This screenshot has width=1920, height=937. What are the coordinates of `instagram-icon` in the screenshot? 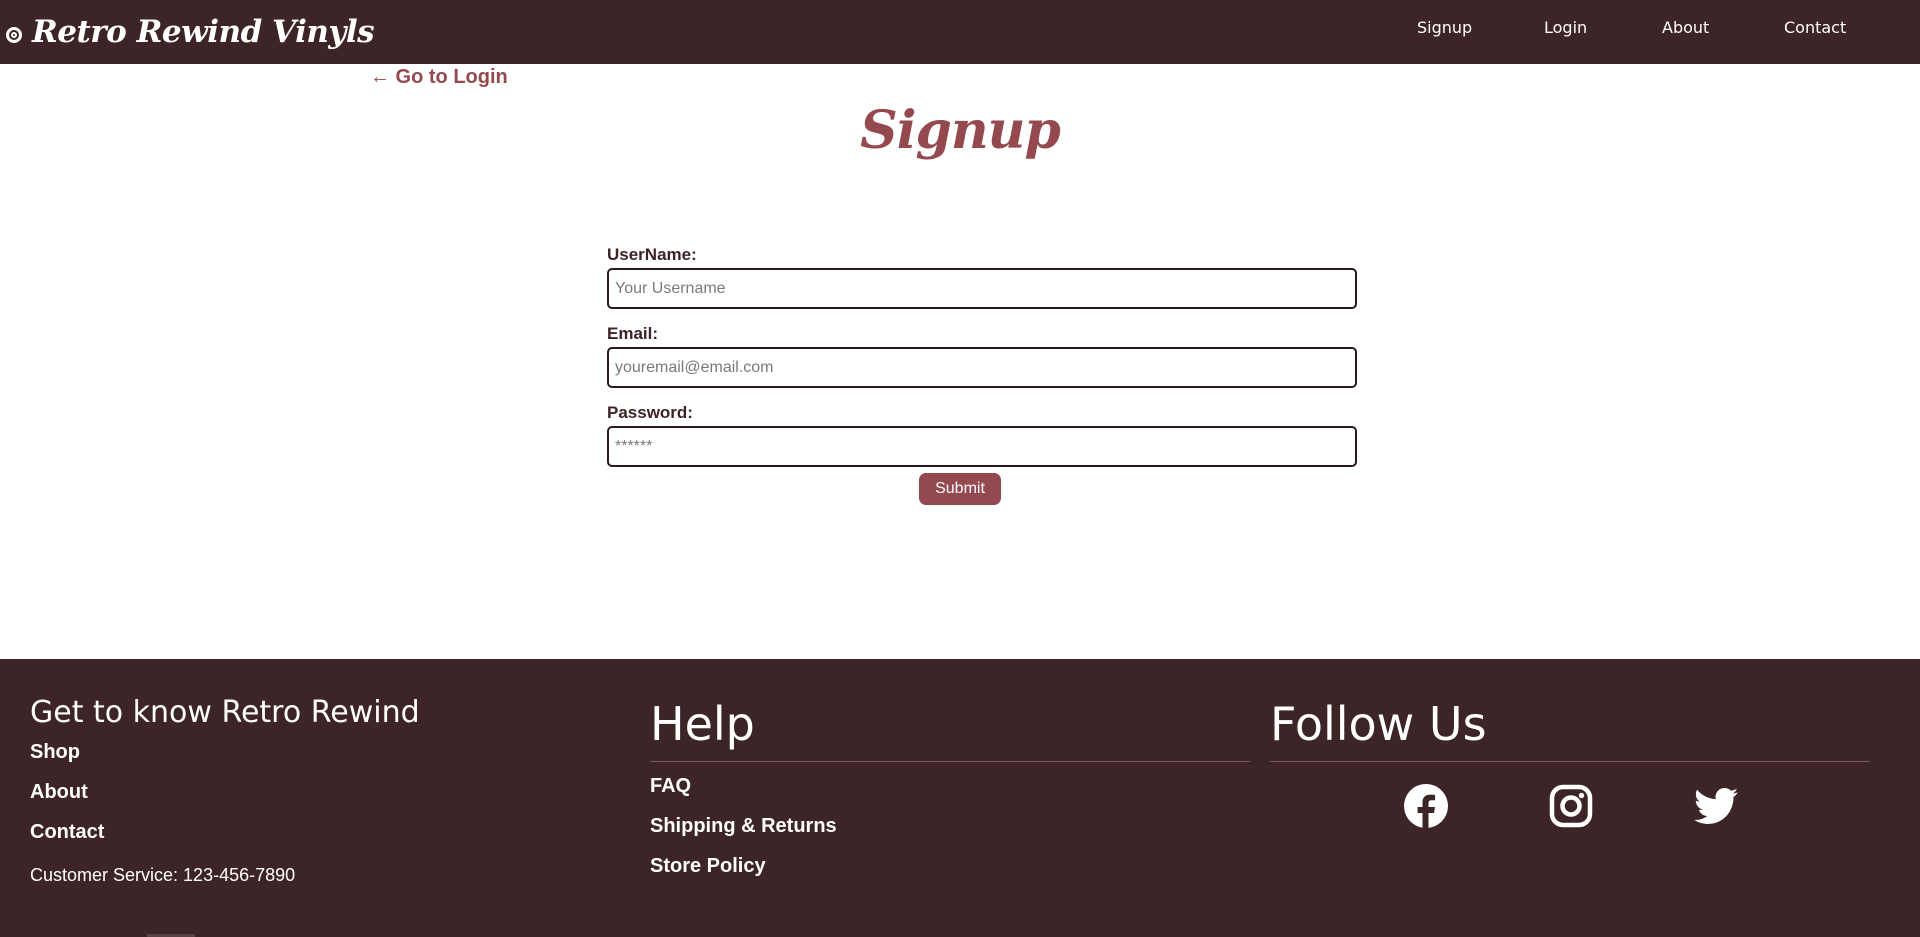 It's located at (1571, 806).